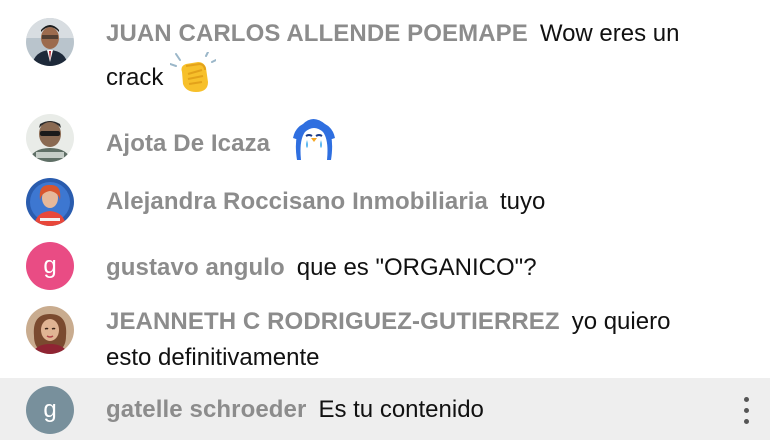 This screenshot has height=440, width=770. I want to click on author-name: JUAN CARLOS ALLENDE POEMAPE, so click(317, 33).